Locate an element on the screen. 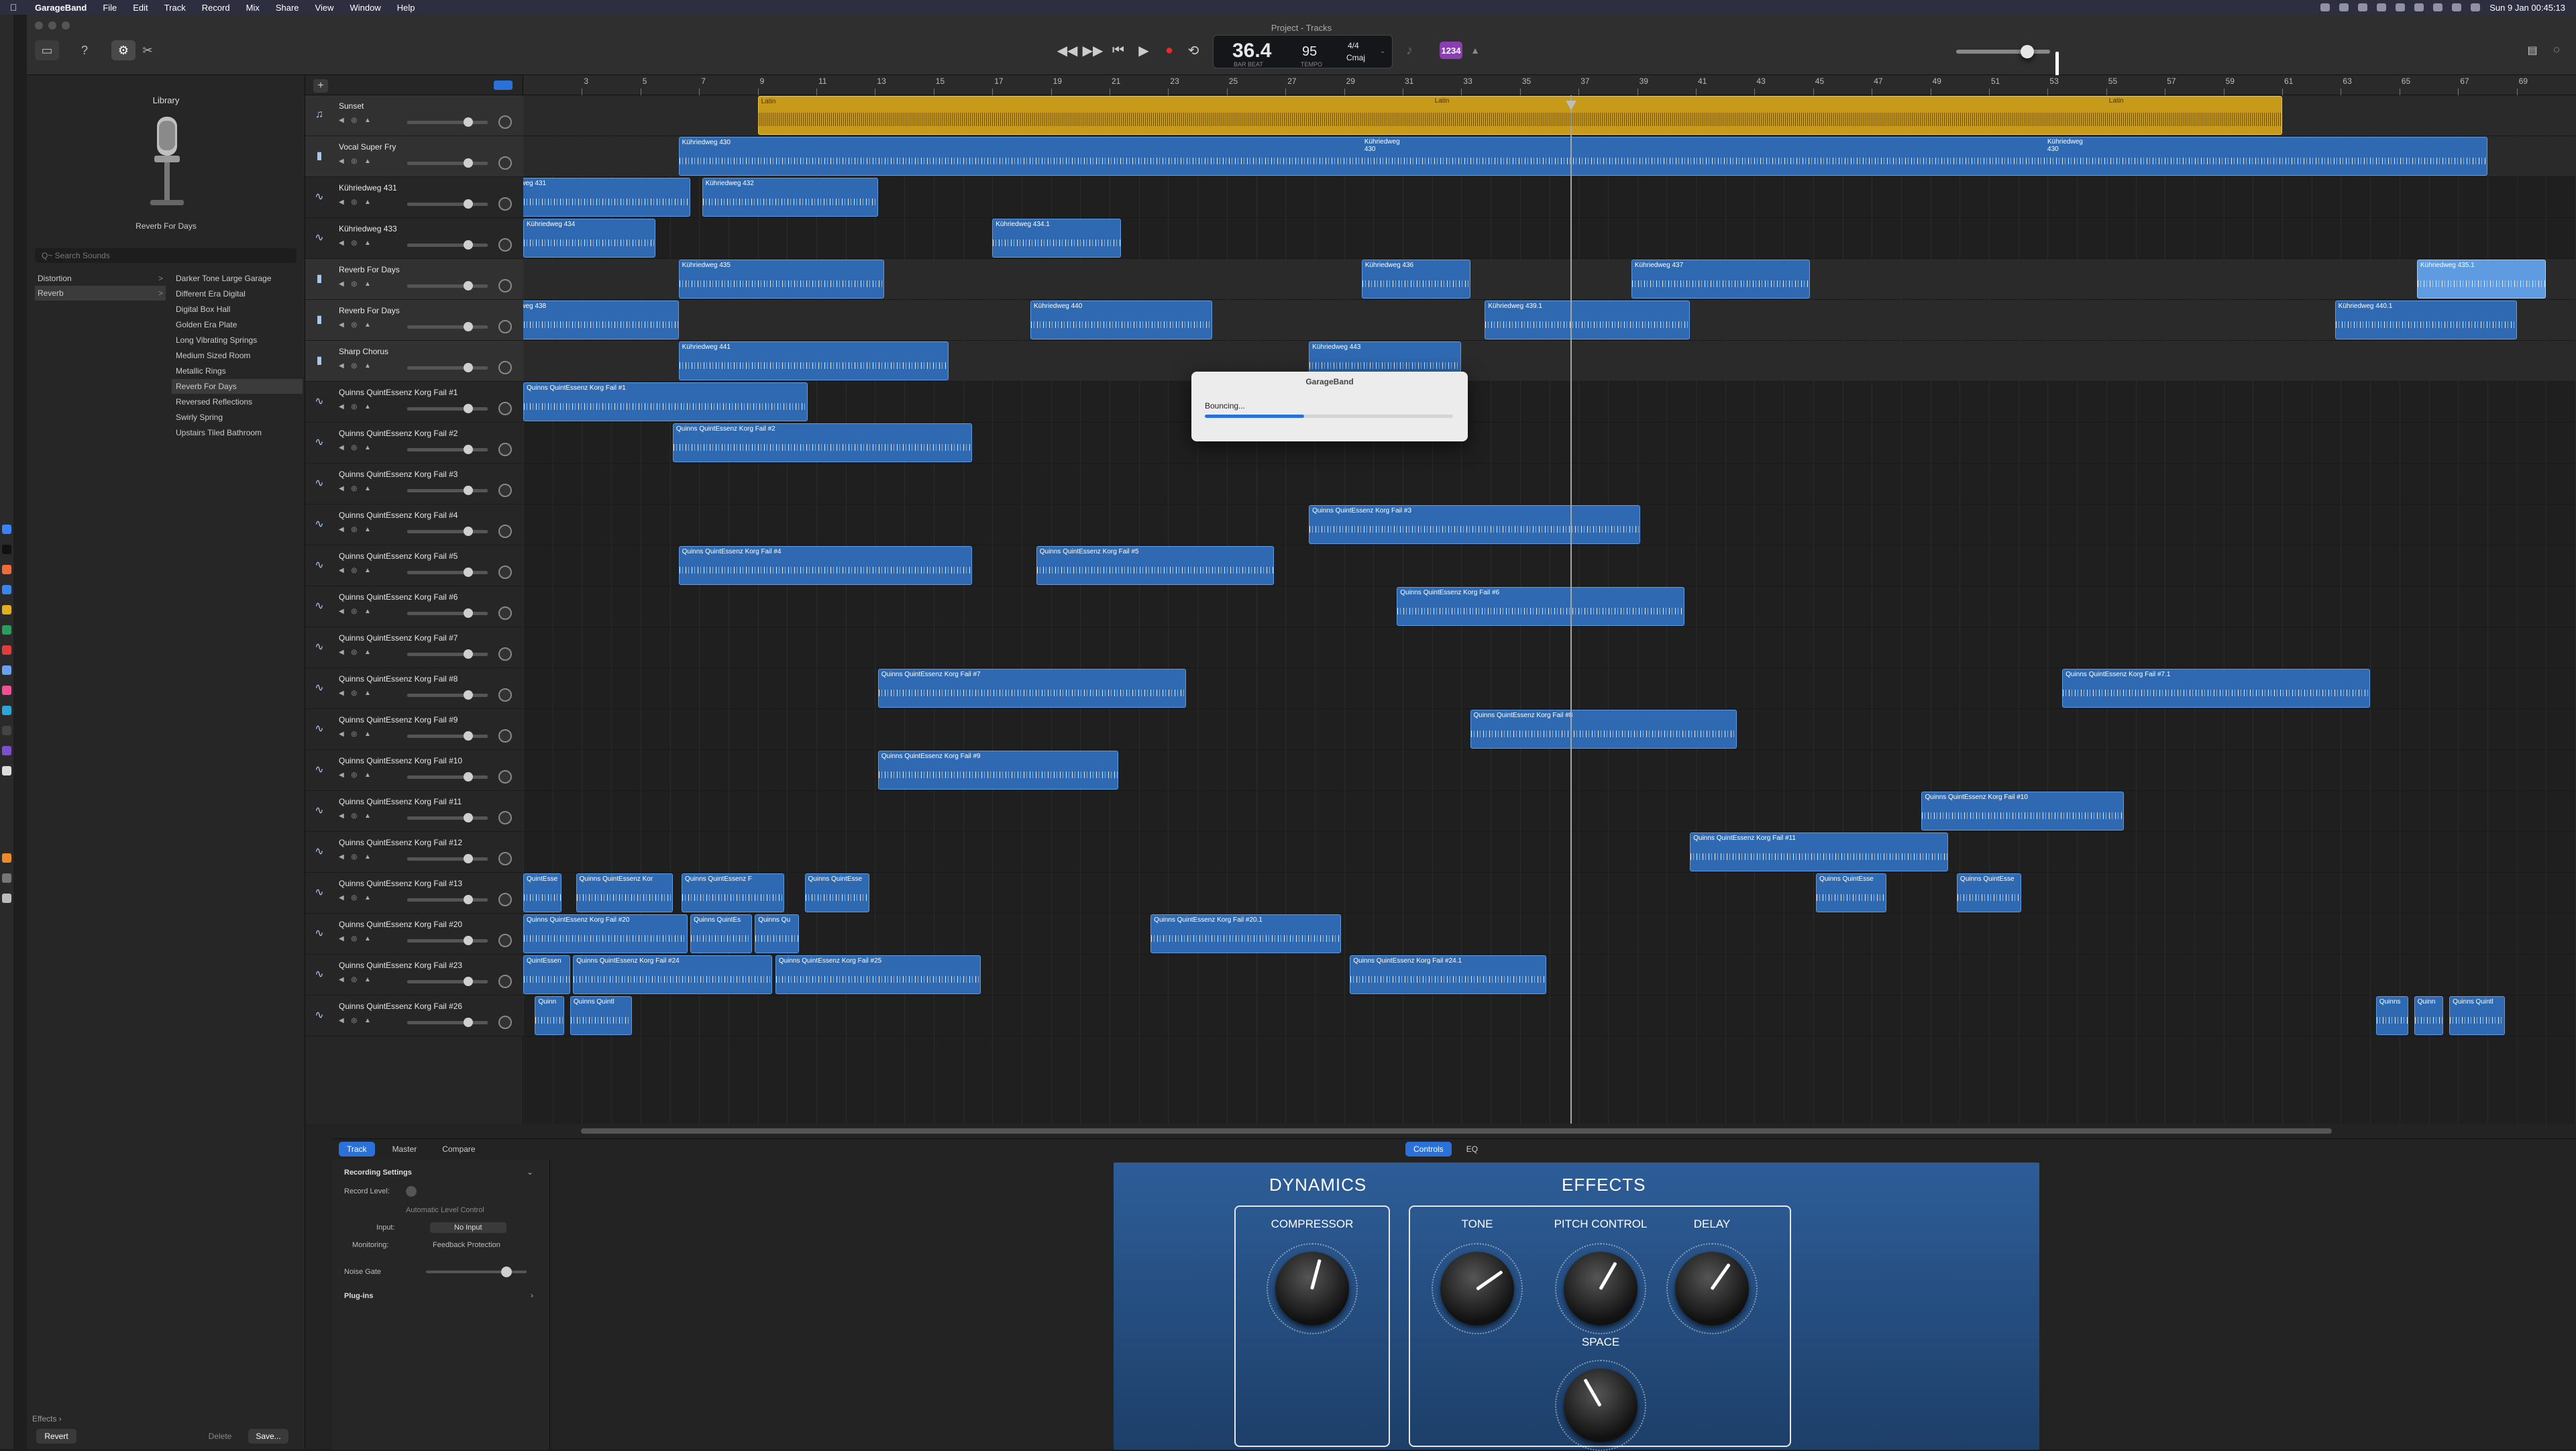  audio-region: Quinns QuintEssenz Korg Fail #3 is located at coordinates (1474, 524).